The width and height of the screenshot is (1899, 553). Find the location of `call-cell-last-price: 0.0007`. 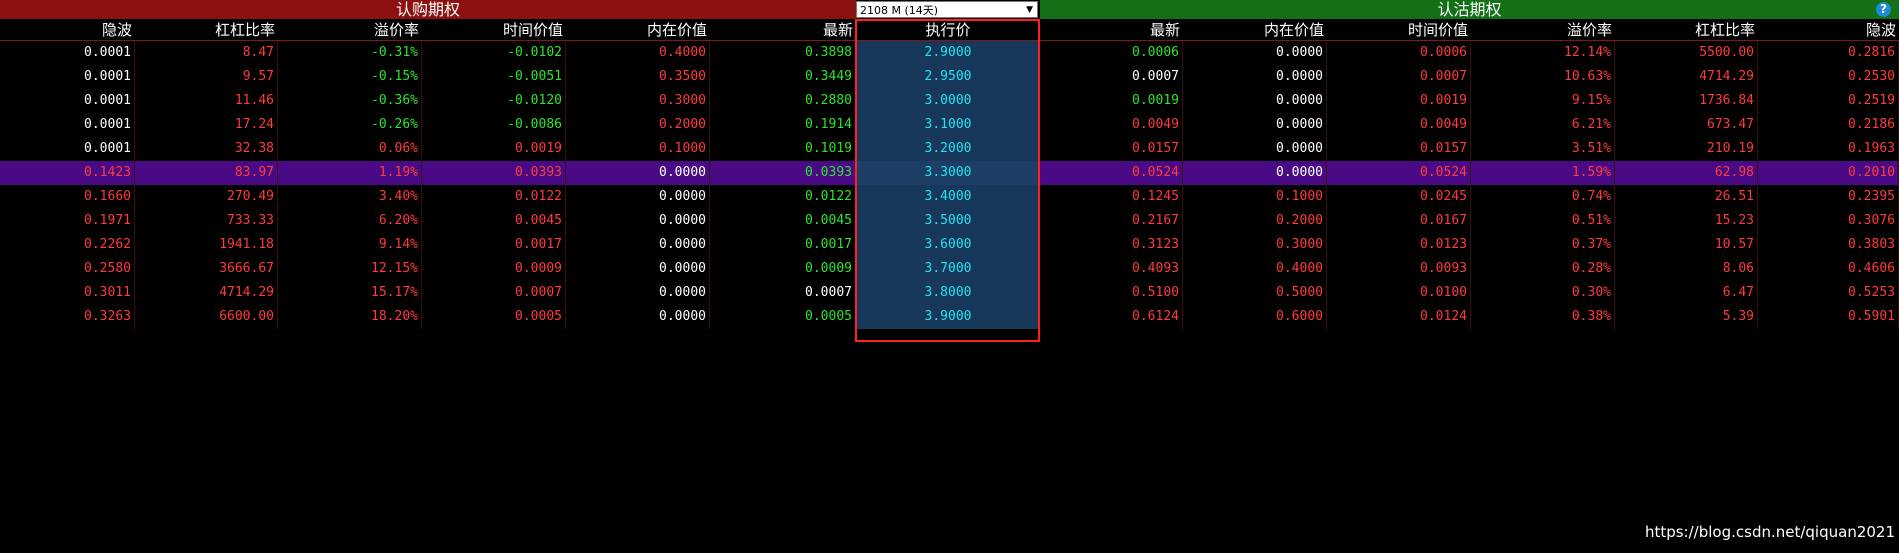

call-cell-last-price: 0.0007 is located at coordinates (783, 293).